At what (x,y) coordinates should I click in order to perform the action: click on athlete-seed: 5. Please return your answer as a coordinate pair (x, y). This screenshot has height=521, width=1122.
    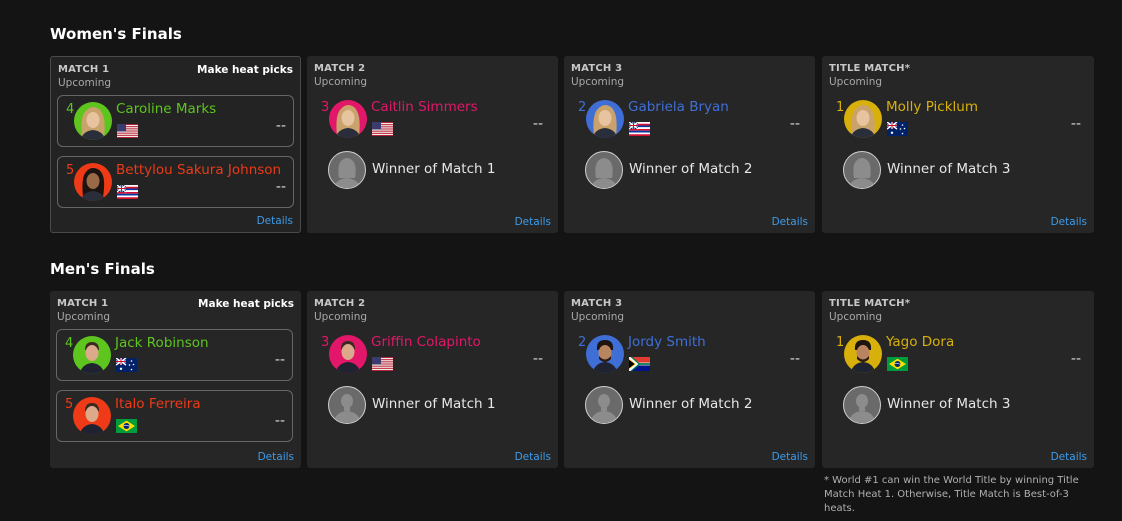
    Looking at the image, I should click on (69, 404).